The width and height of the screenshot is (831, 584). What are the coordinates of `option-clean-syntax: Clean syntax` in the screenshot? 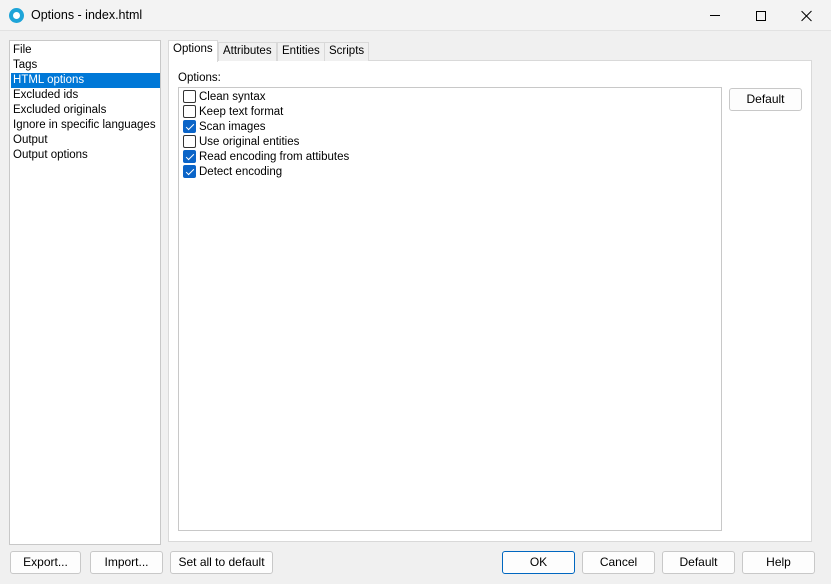 It's located at (224, 96).